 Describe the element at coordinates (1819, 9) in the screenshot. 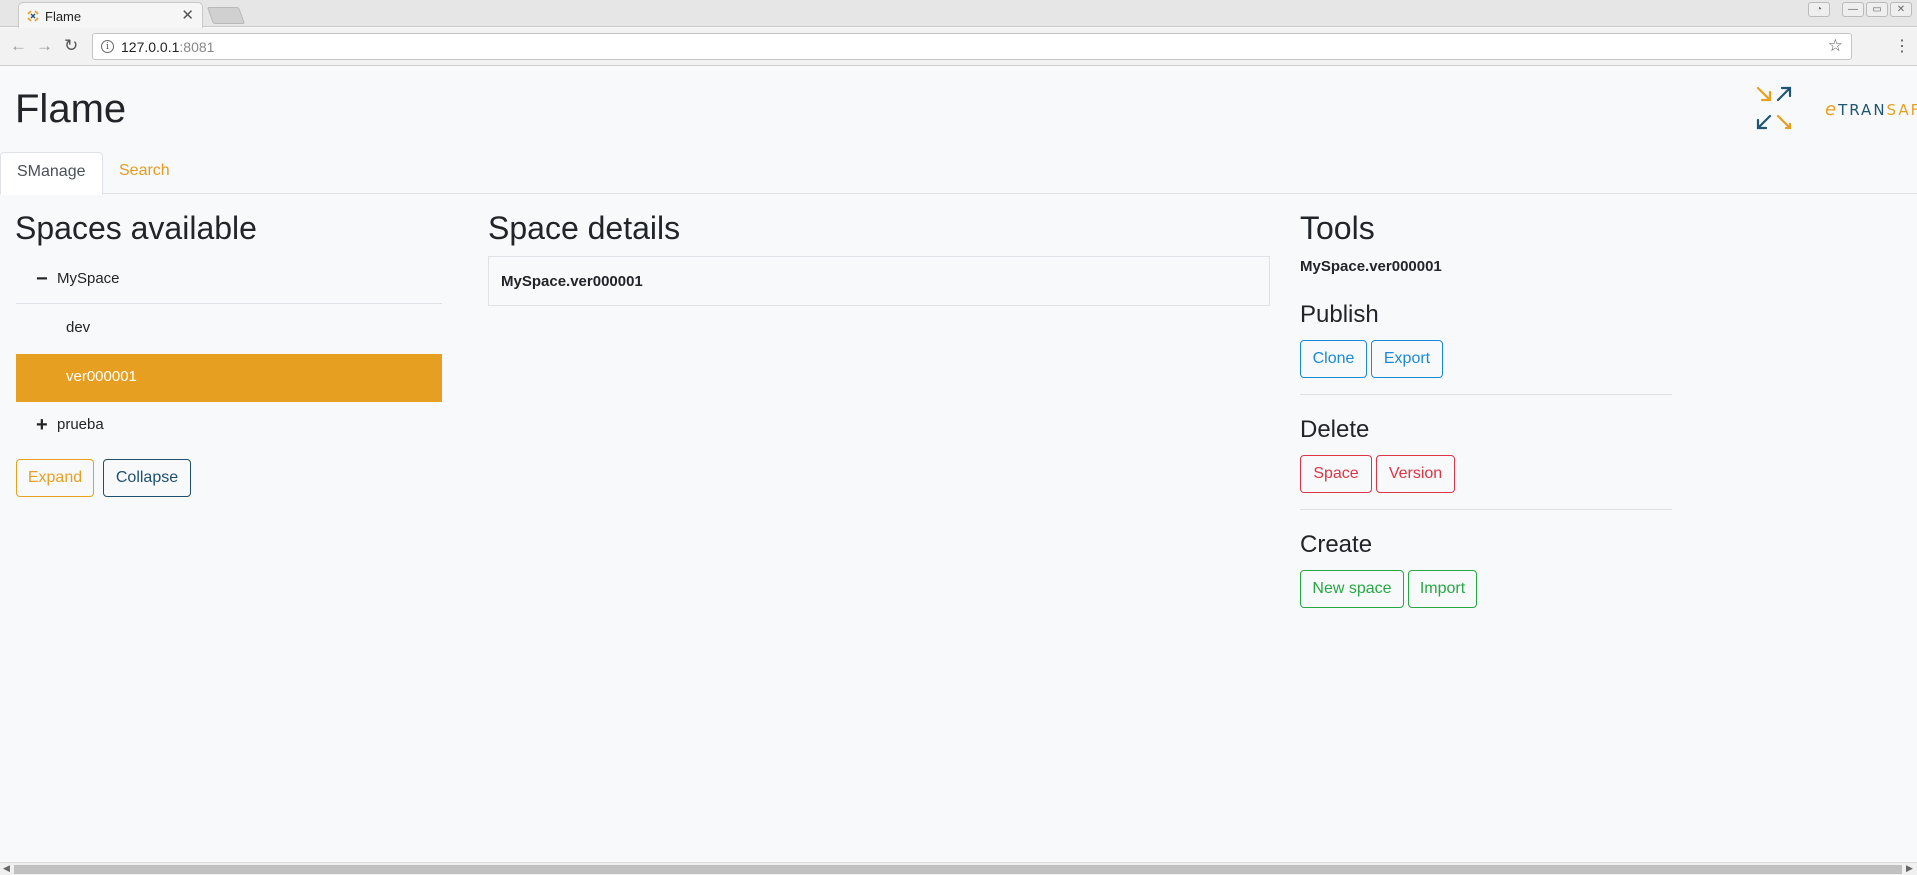

I see `profile-icon: ◔` at that location.